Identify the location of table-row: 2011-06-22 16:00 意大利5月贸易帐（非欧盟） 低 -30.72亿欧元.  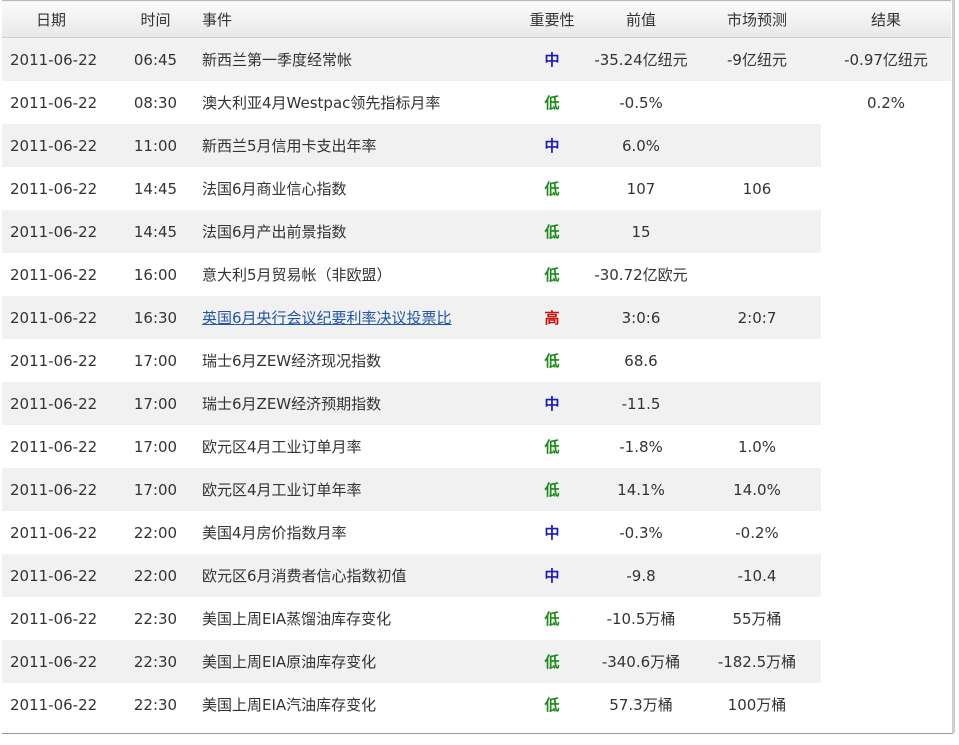
(476, 274).